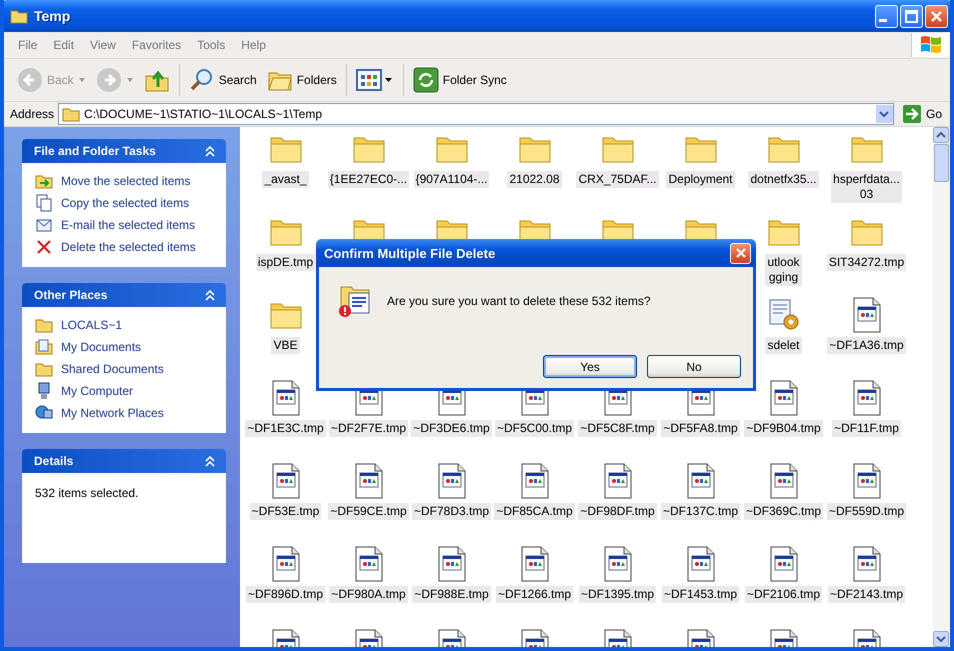 Image resolution: width=954 pixels, height=651 pixels. What do you see at coordinates (101, 347) in the screenshot?
I see `task-link: My Documents` at bounding box center [101, 347].